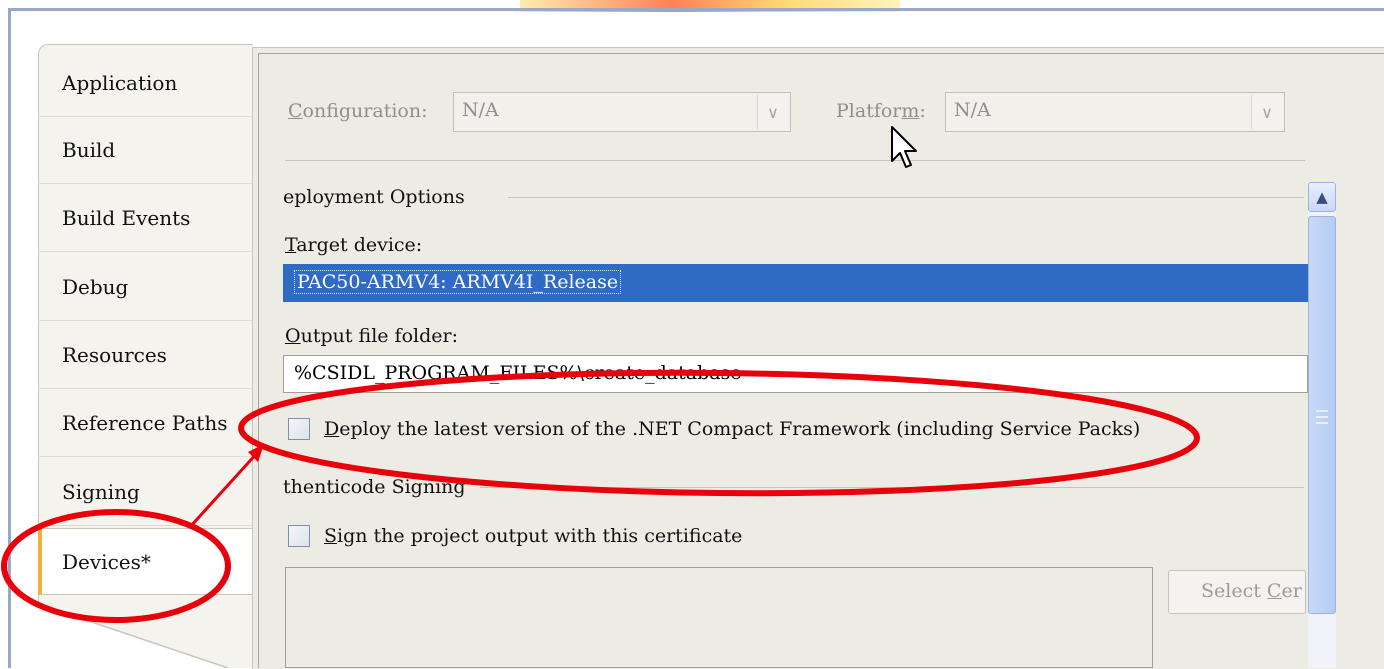  I want to click on output-folder-value: %CSIDL_PROGRAM_FILES%\create_database, so click(518, 373).